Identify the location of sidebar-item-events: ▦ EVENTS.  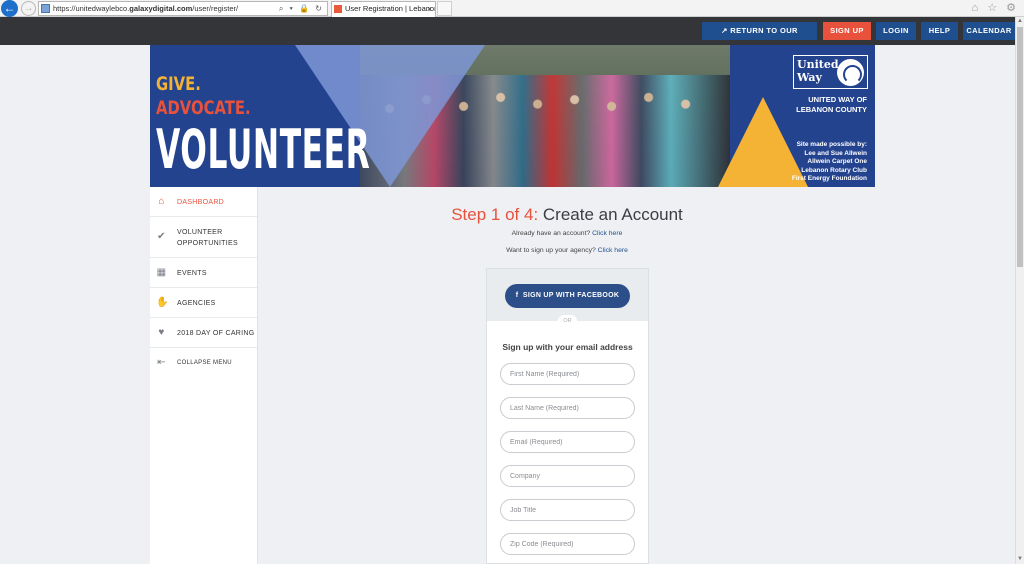
(203, 273).